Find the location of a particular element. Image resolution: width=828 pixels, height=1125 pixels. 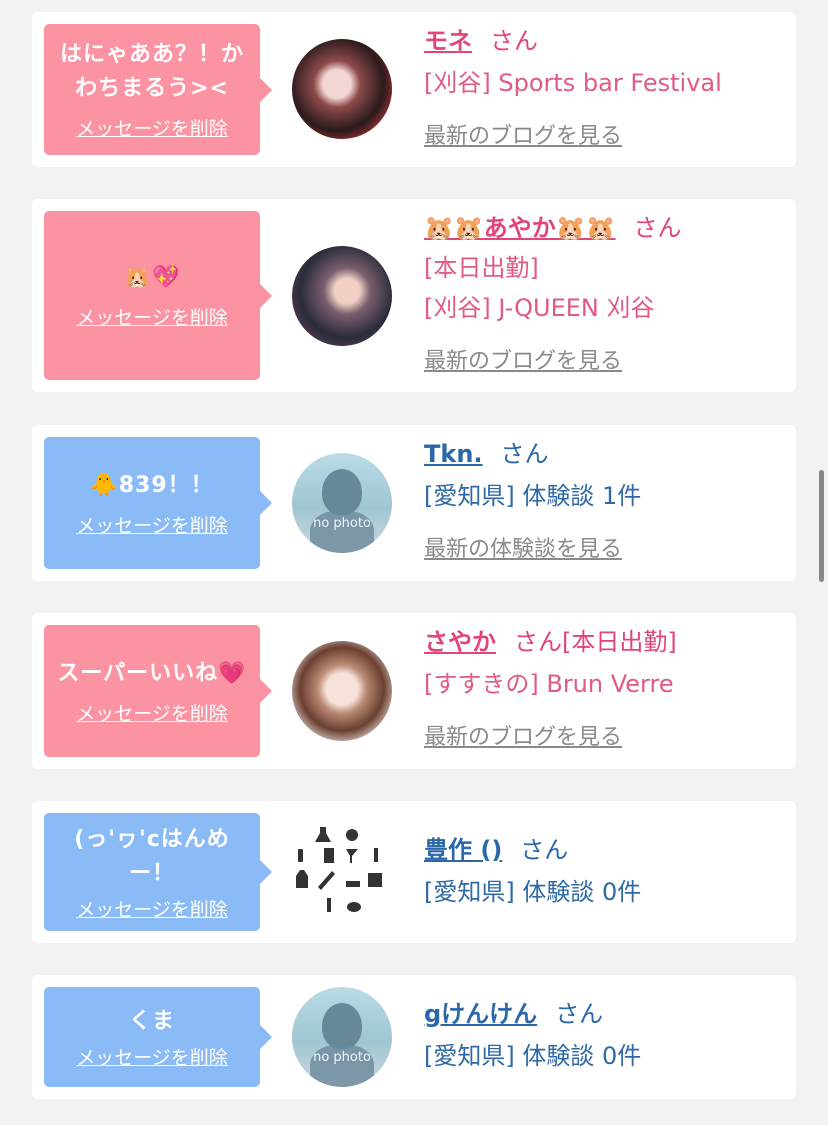

scrollbar is located at coordinates (821, 526).